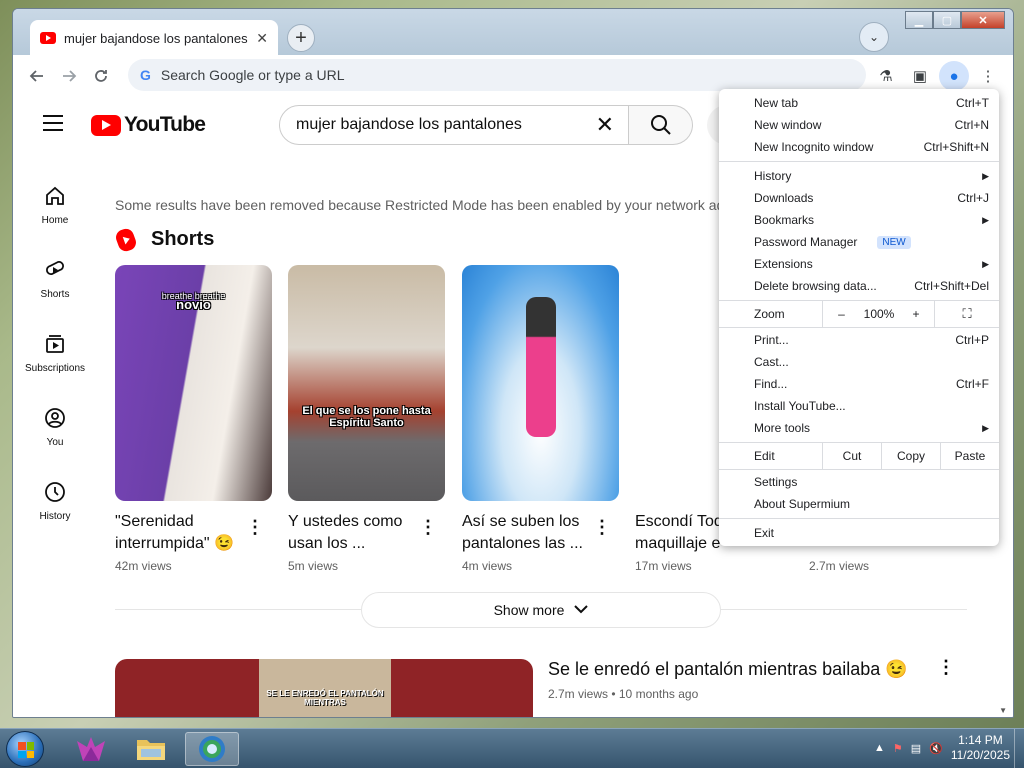 This screenshot has width=1024, height=768. Describe the element at coordinates (859, 147) in the screenshot. I see `menu-item-new-incognito: New Incognito window Ctrl+Shift+N` at that location.